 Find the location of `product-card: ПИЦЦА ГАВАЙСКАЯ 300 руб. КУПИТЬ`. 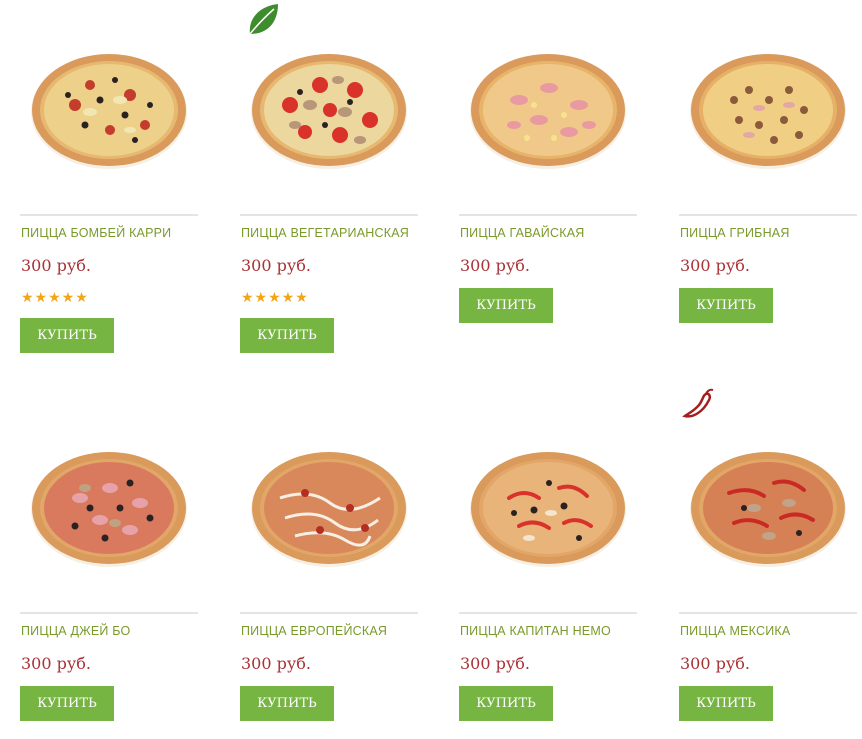

product-card: ПИЦЦА ГАВАЙСКАЯ 300 руб. КУПИТЬ is located at coordinates (548, 169).